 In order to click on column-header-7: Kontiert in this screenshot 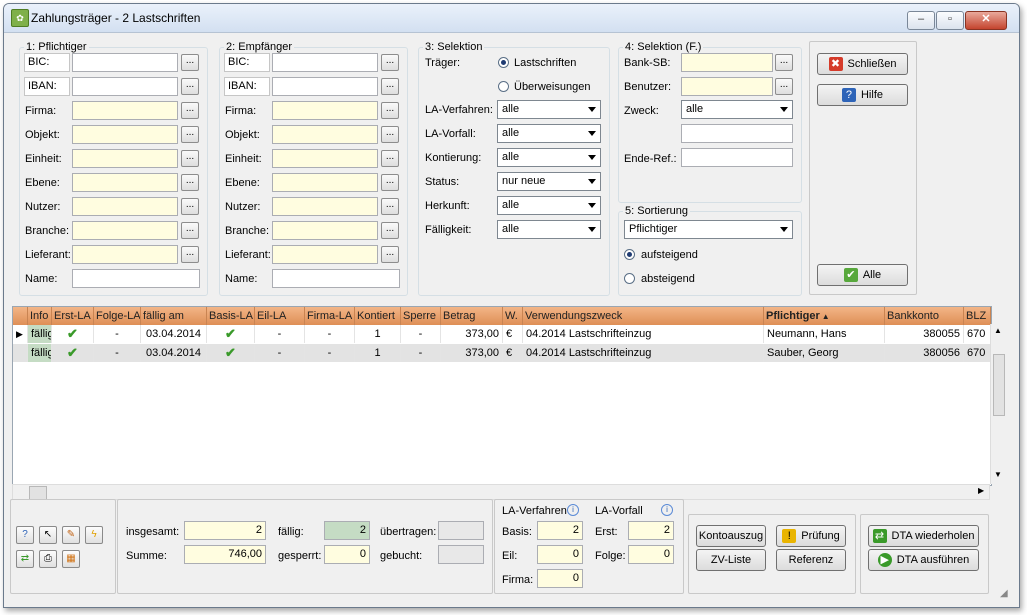, I will do `click(378, 316)`.